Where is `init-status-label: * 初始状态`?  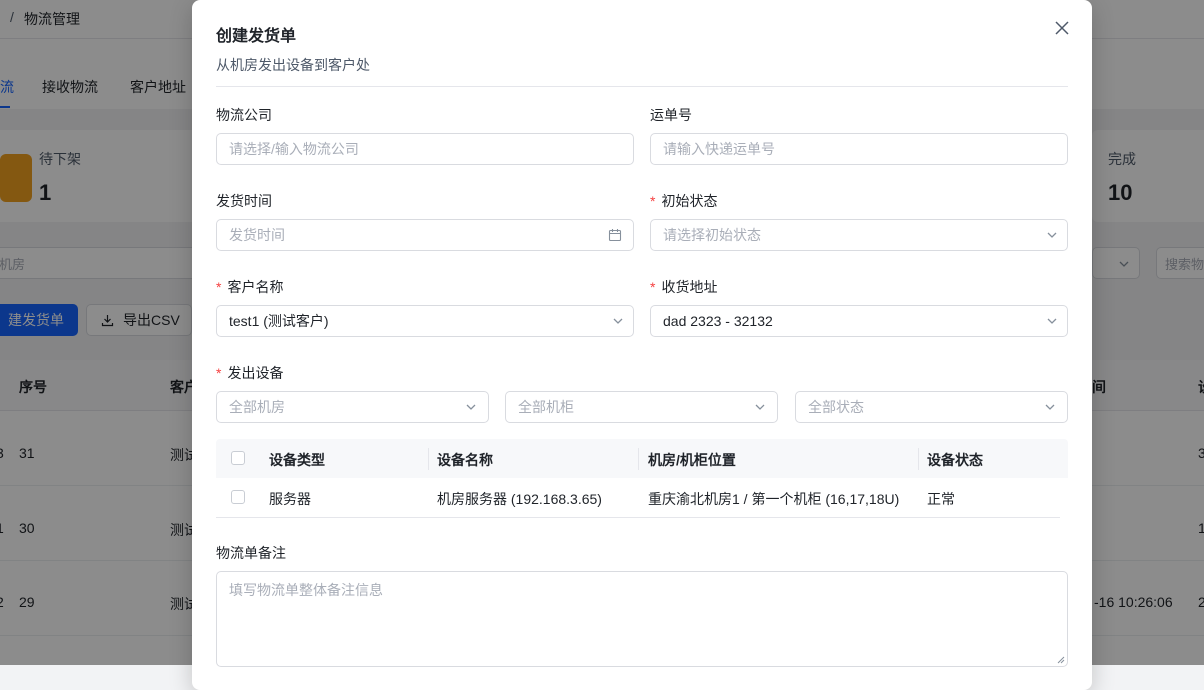
init-status-label: * 初始状态 is located at coordinates (683, 201).